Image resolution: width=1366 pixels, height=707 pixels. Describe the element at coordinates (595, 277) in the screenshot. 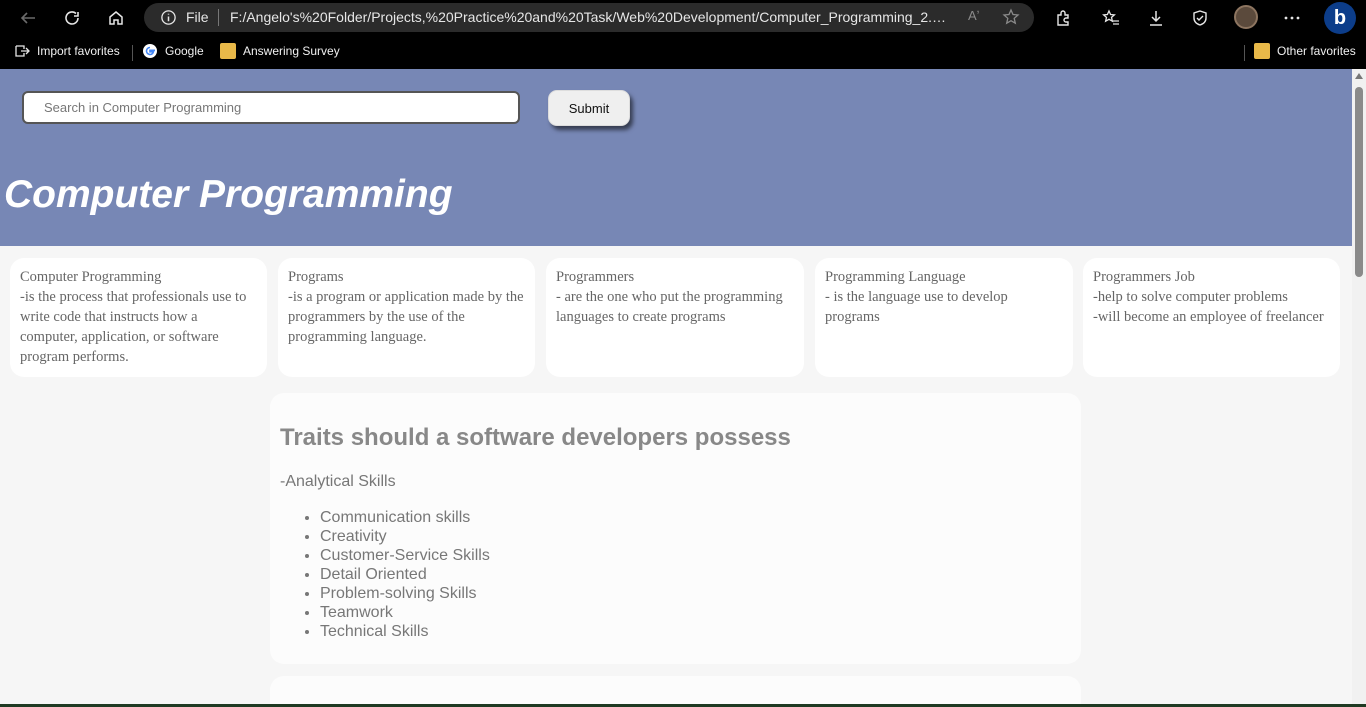

I see `card-title: Programmers` at that location.